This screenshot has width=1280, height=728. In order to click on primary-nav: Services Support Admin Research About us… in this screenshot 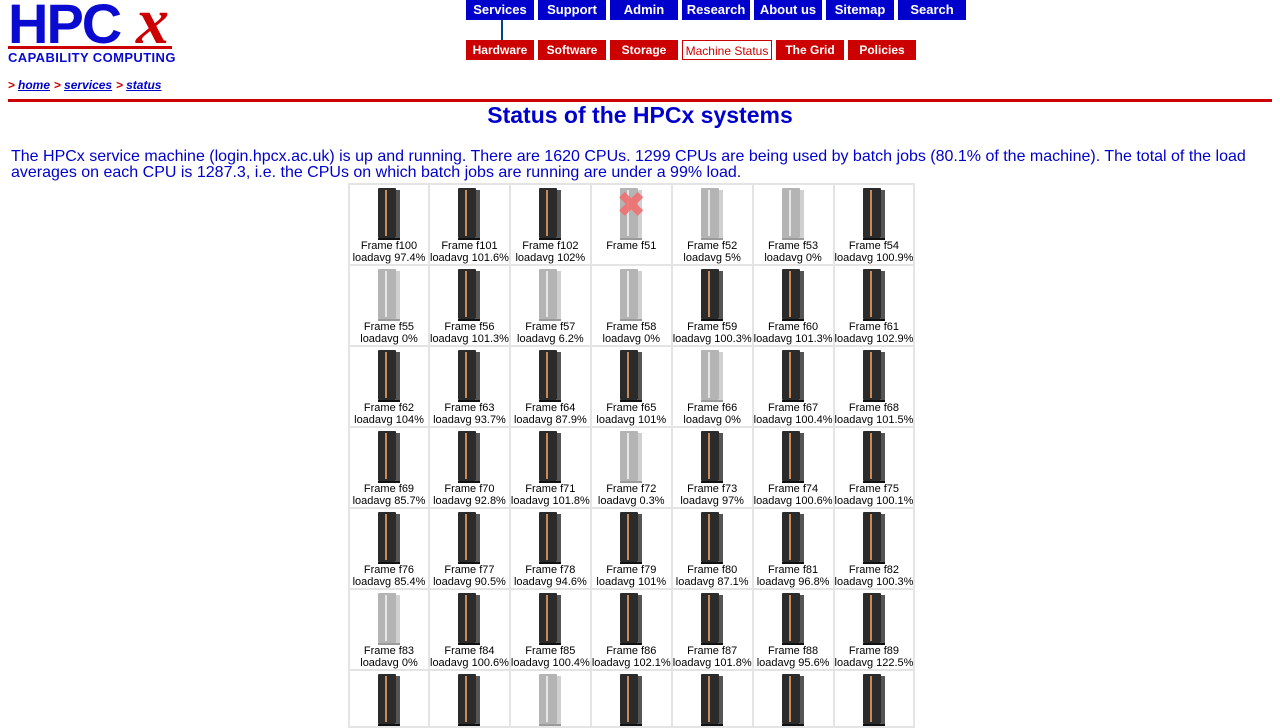, I will do `click(716, 10)`.